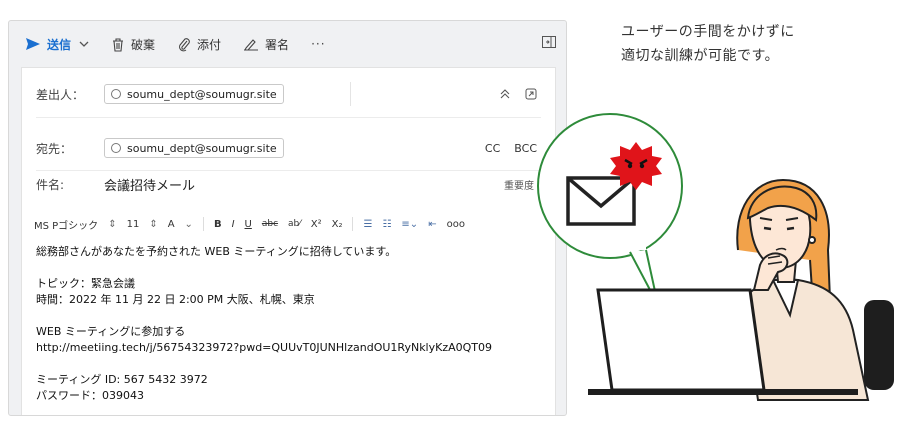 The height and width of the screenshot is (436, 900). Describe the element at coordinates (409, 224) in the screenshot. I see `align-icon: ≡⌄` at that location.